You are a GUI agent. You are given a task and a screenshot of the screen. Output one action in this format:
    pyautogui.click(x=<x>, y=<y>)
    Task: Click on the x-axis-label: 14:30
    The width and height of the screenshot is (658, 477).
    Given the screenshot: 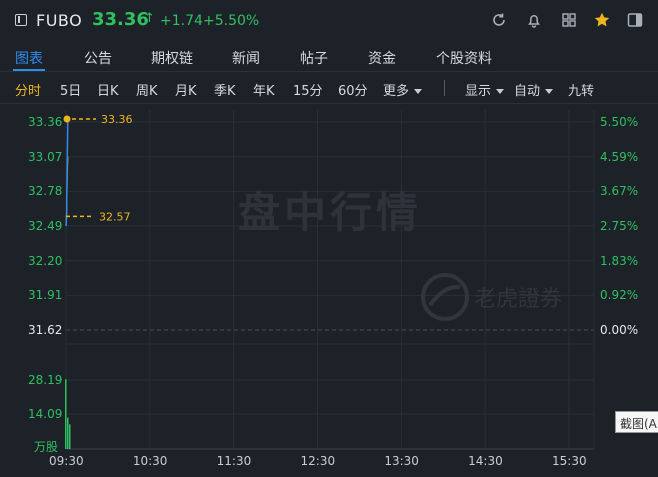 What is the action you would take?
    pyautogui.click(x=485, y=461)
    